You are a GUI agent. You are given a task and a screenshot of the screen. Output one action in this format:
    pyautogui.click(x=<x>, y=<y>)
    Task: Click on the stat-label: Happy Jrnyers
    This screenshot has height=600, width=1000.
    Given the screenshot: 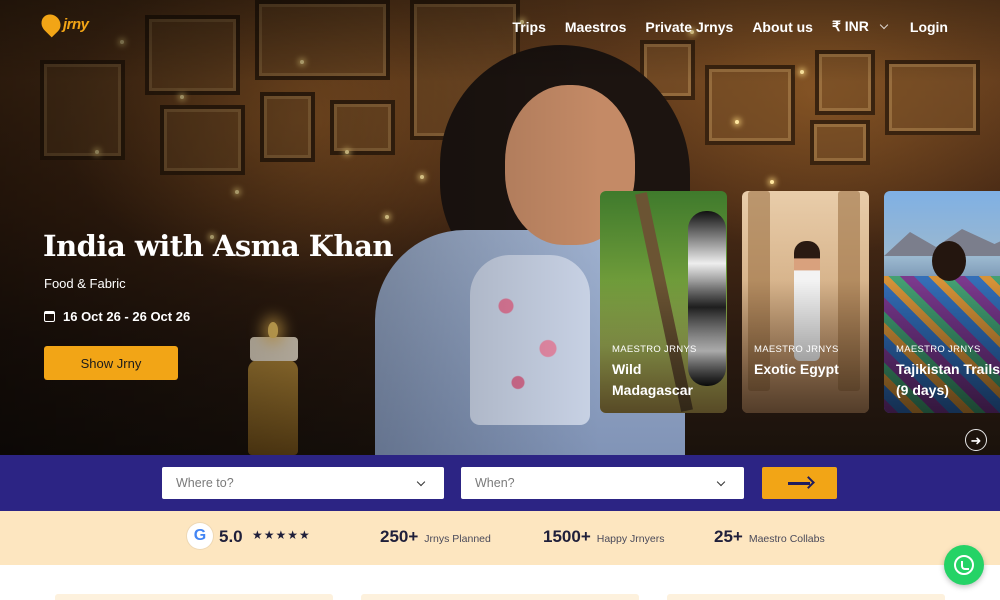 What is the action you would take?
    pyautogui.click(x=630, y=539)
    